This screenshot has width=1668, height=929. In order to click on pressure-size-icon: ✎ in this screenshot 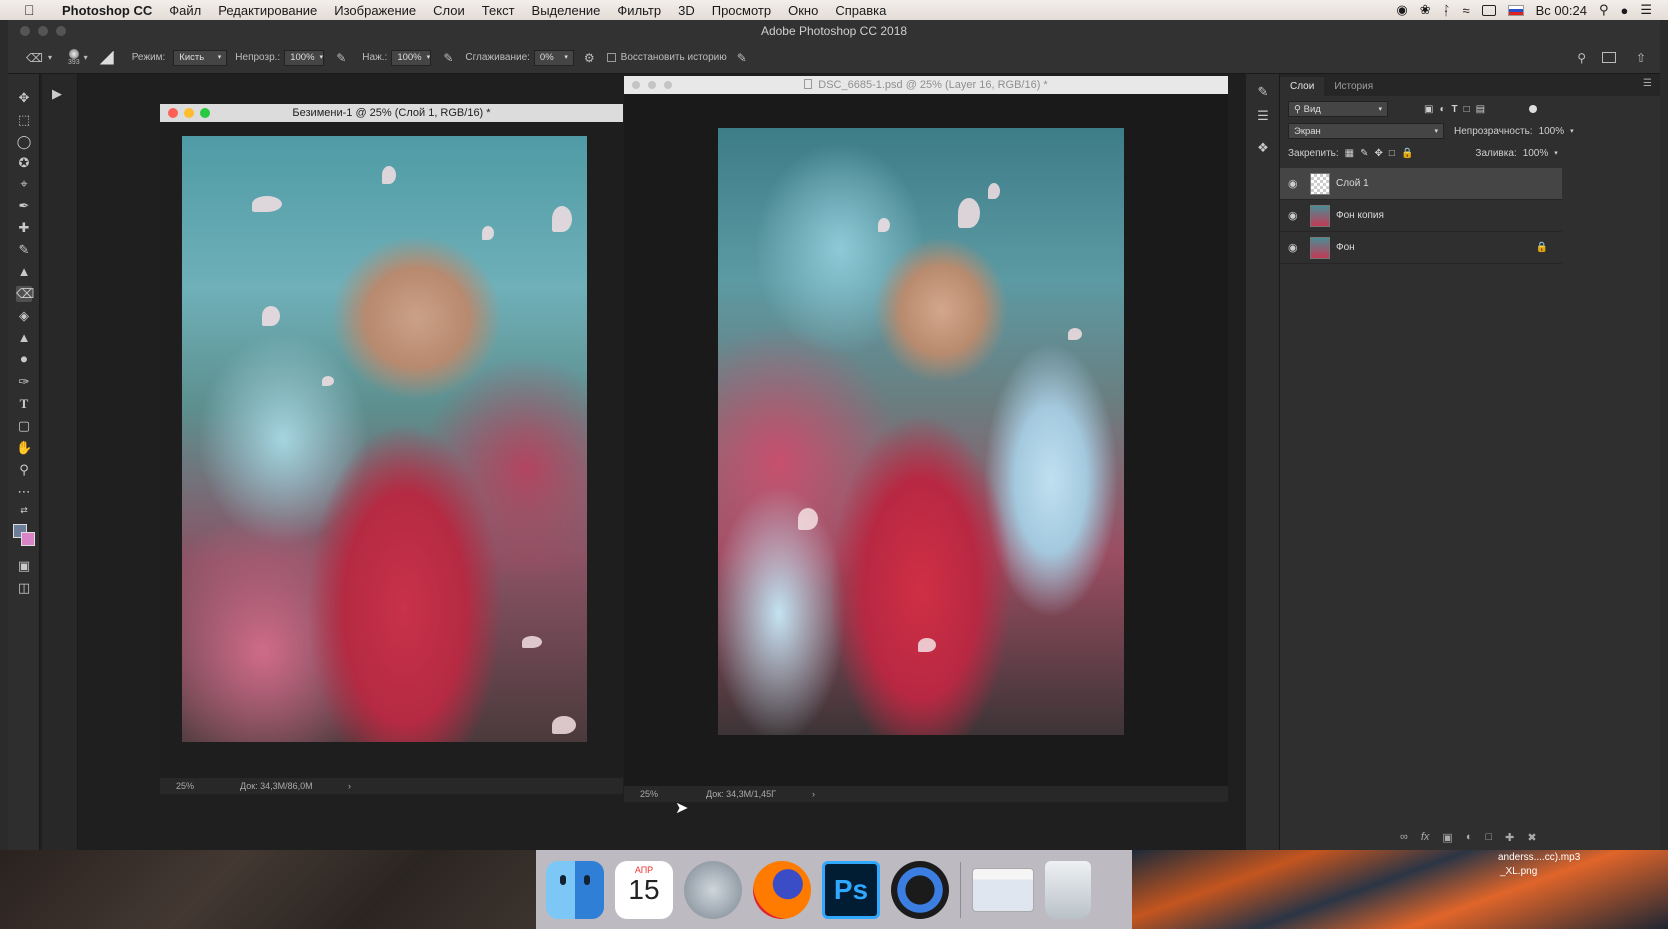, I will do `click(742, 58)`.